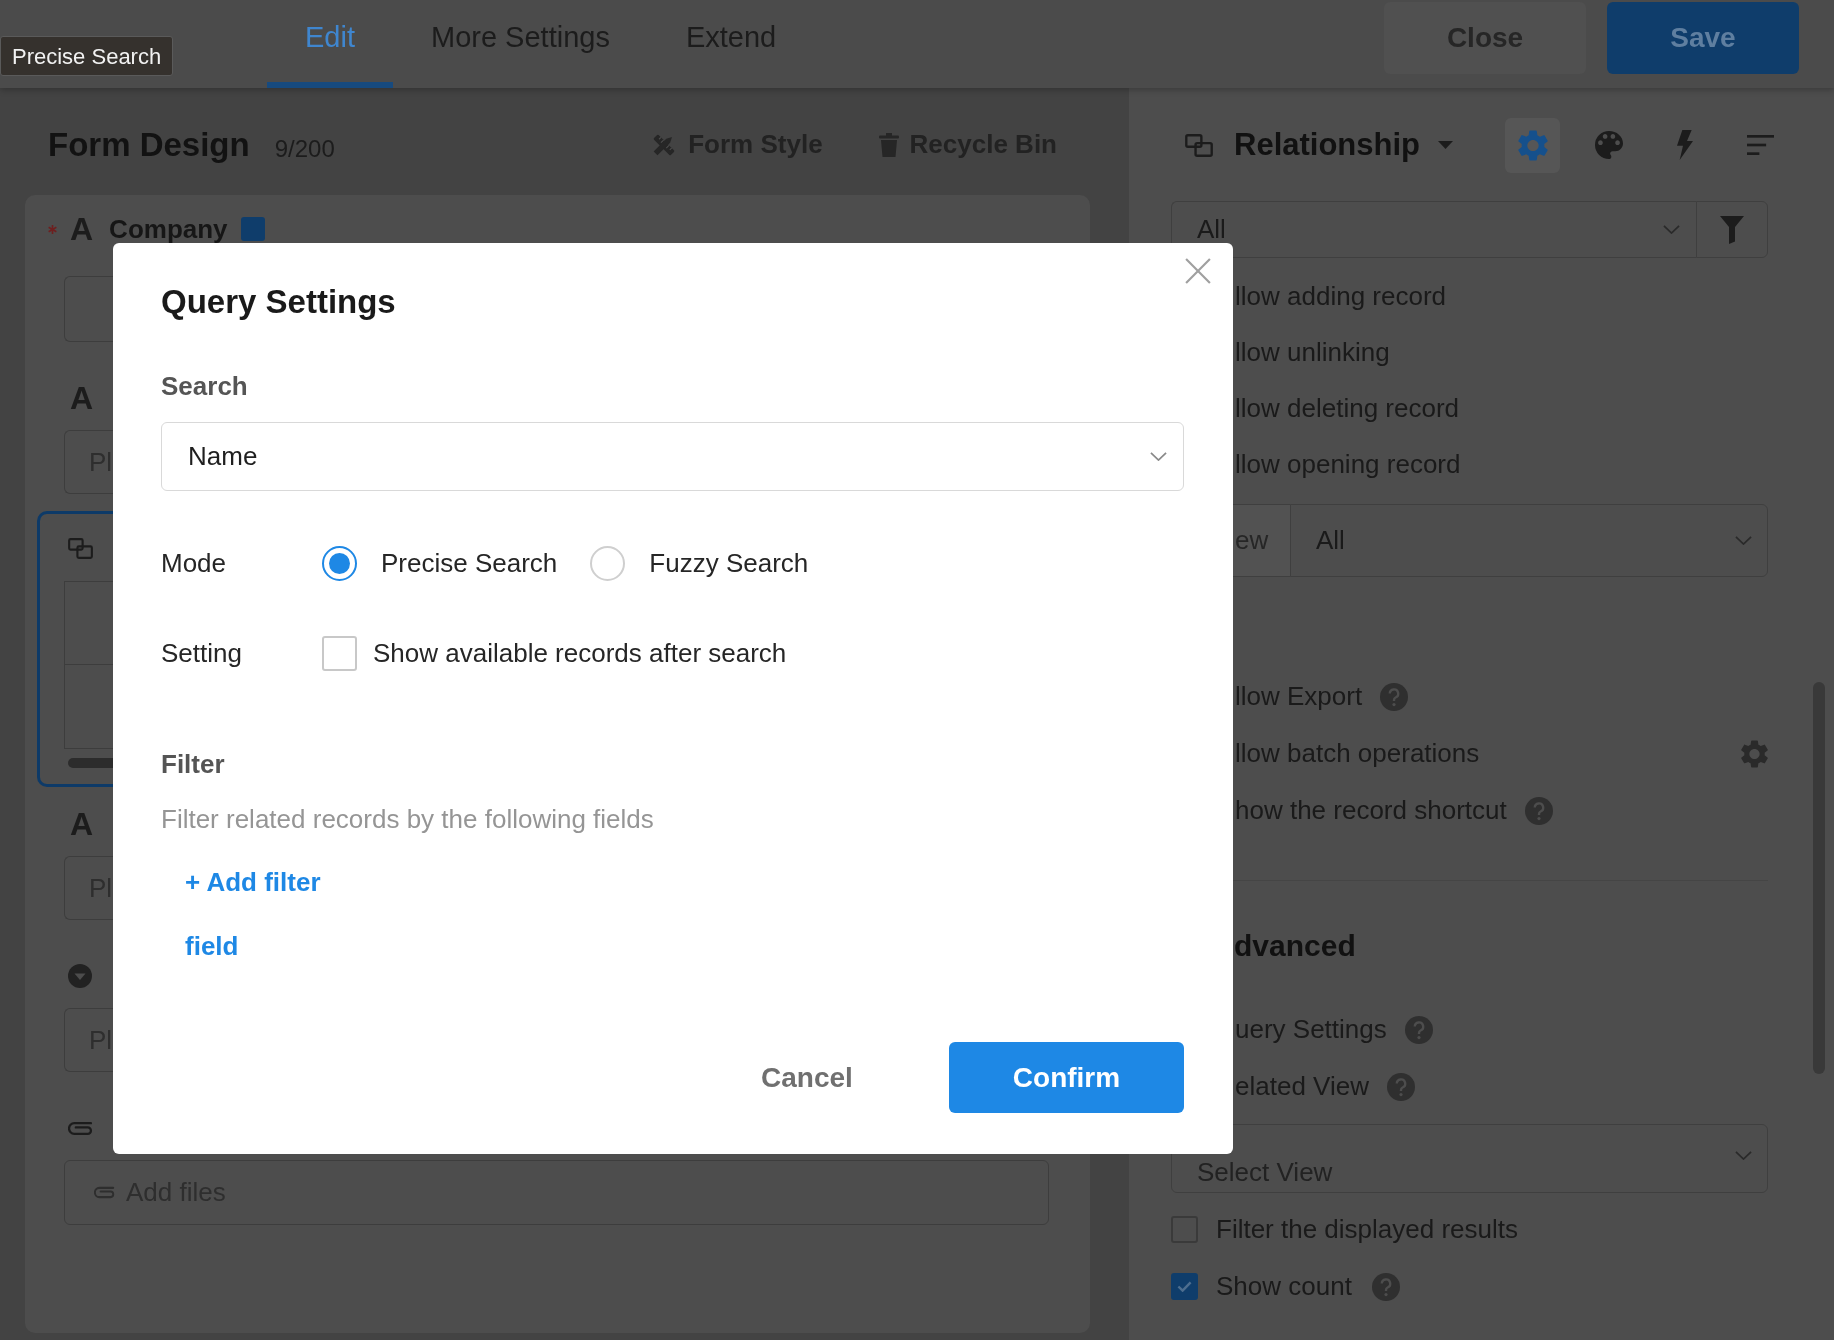  I want to click on radio-label: Precise Search, so click(469, 563).